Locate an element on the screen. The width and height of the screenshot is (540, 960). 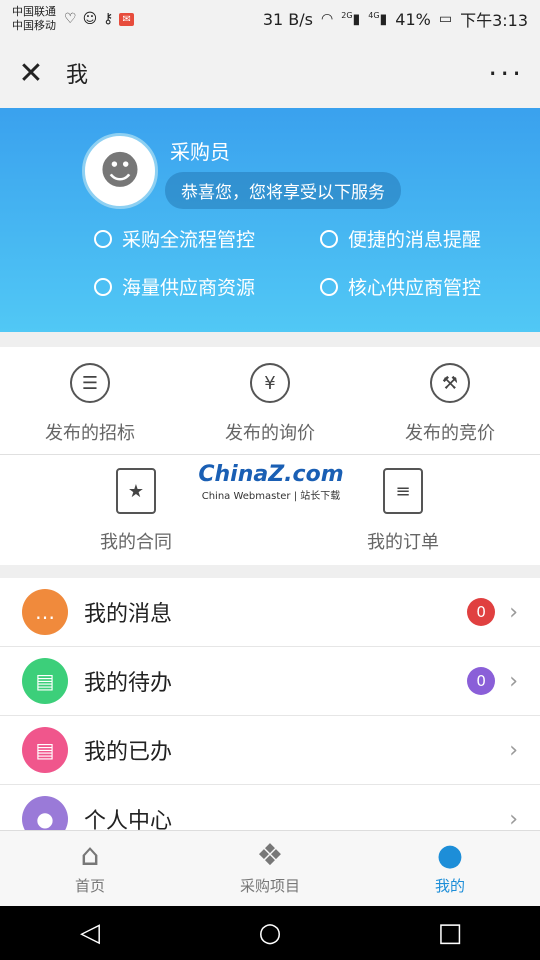
bottom-tab-bar: ⌂ 首页 ❖ 采购项目 ● 我的 is located at coordinates (270, 868).